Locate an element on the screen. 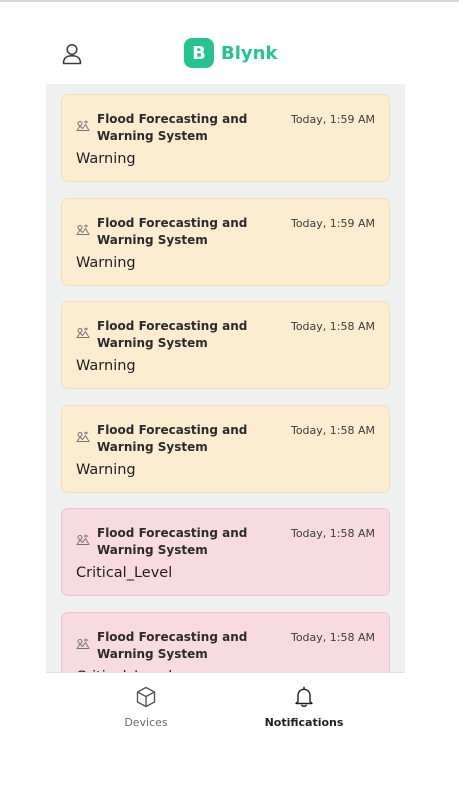  cube-icon is located at coordinates (146, 697).